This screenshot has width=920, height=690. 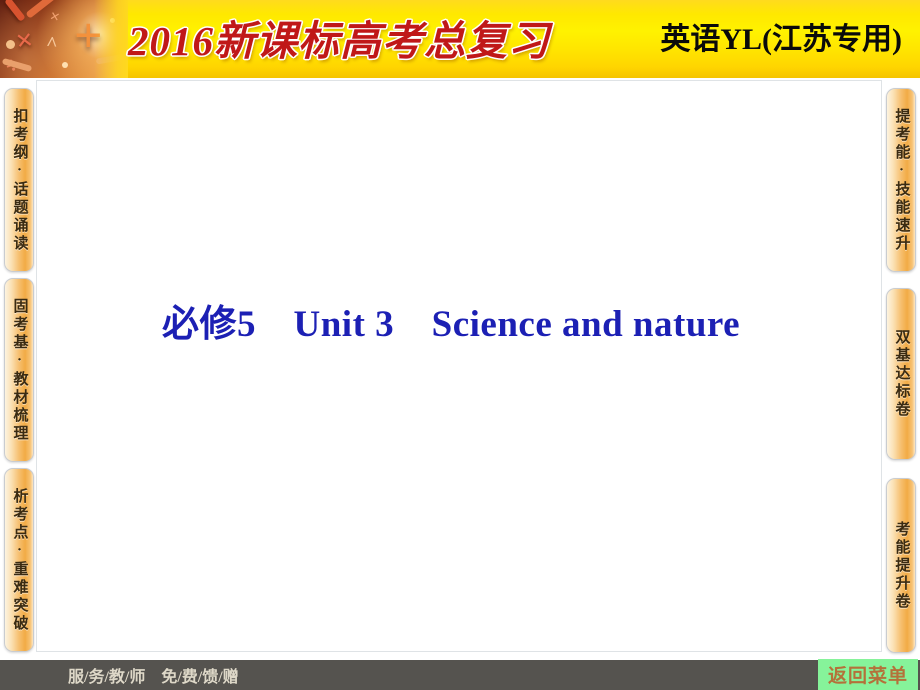 I want to click on sidebar-item-syllabus-topic-reading: 扣考纲·话题诵读, so click(x=19, y=180).